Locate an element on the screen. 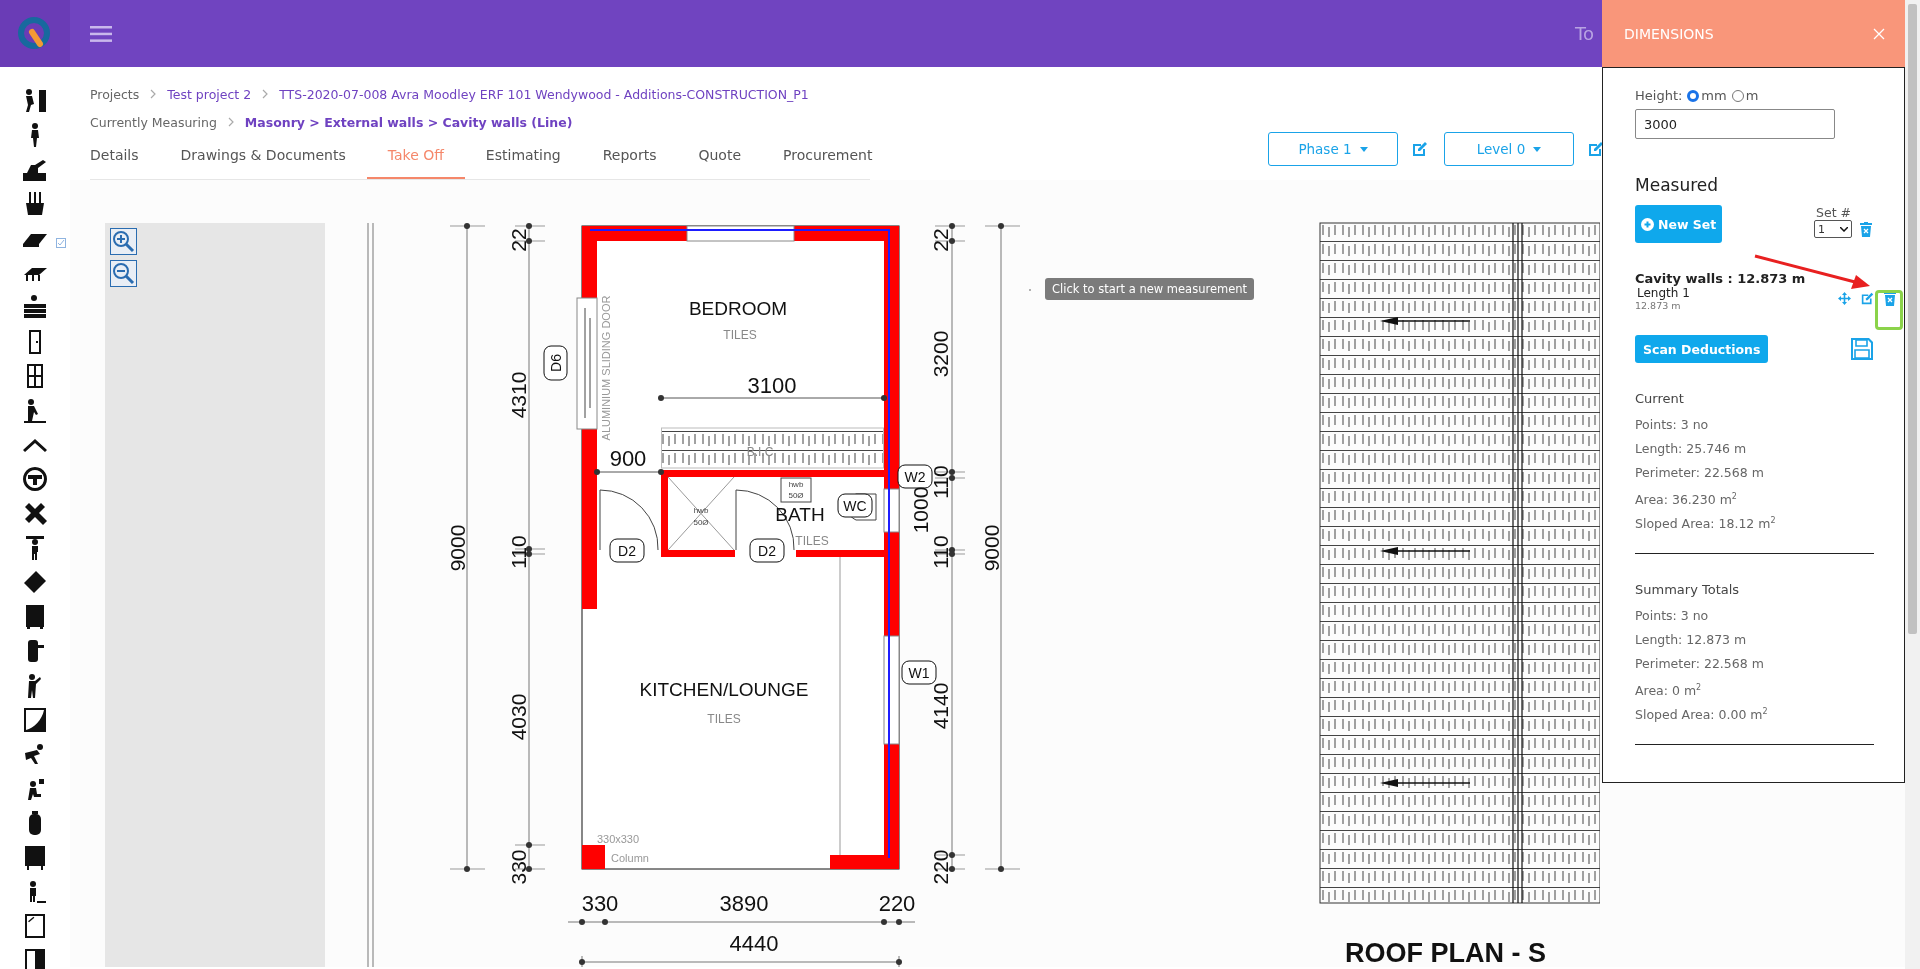 The width and height of the screenshot is (1920, 969). basin is located at coordinates (796, 490).